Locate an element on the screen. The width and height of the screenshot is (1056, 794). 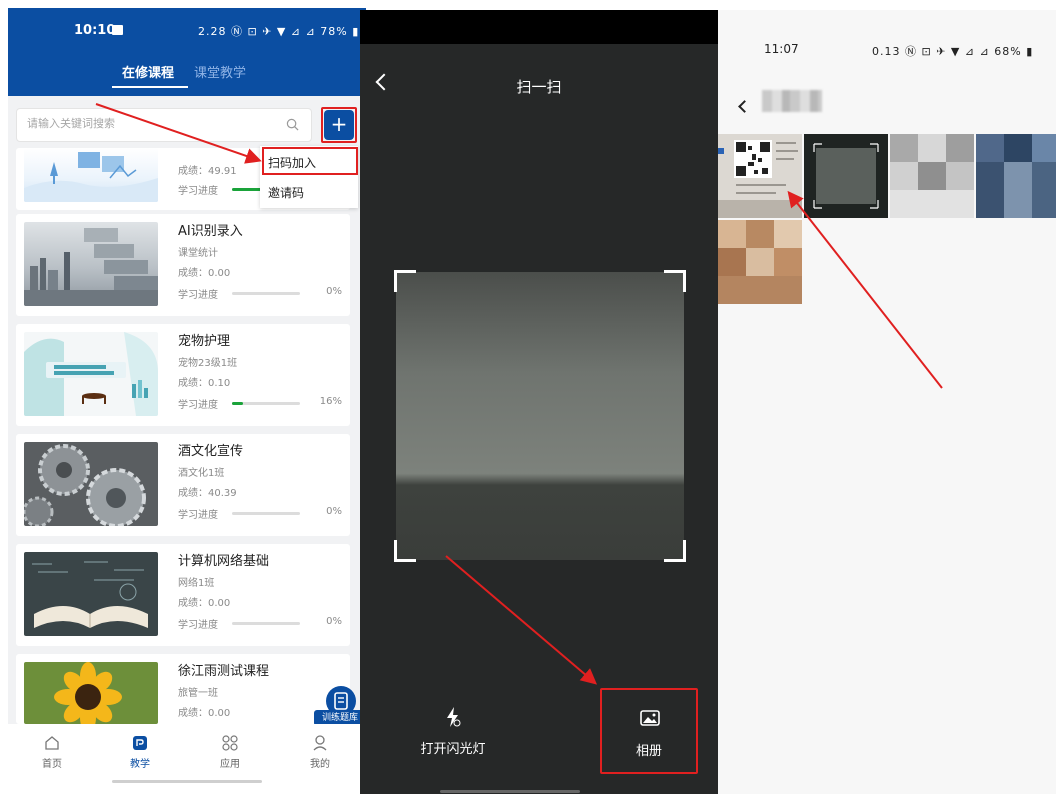
search-bar is located at coordinates (164, 125).